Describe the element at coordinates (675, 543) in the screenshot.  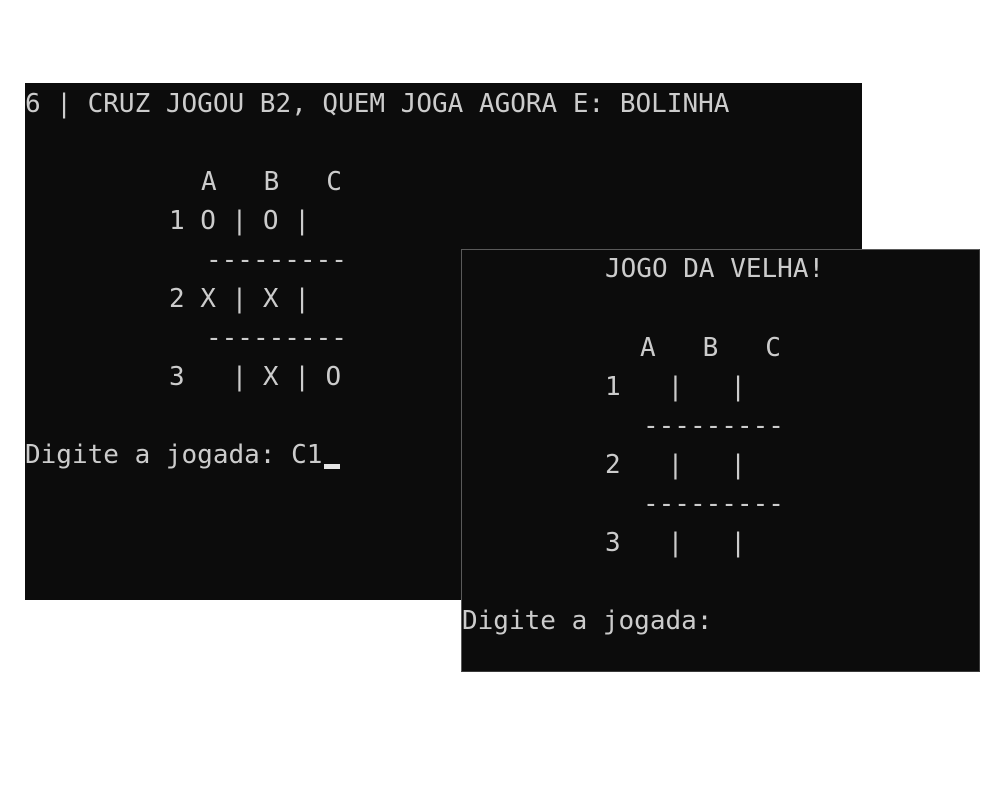
I see `board-row-3: 3 | |` at that location.